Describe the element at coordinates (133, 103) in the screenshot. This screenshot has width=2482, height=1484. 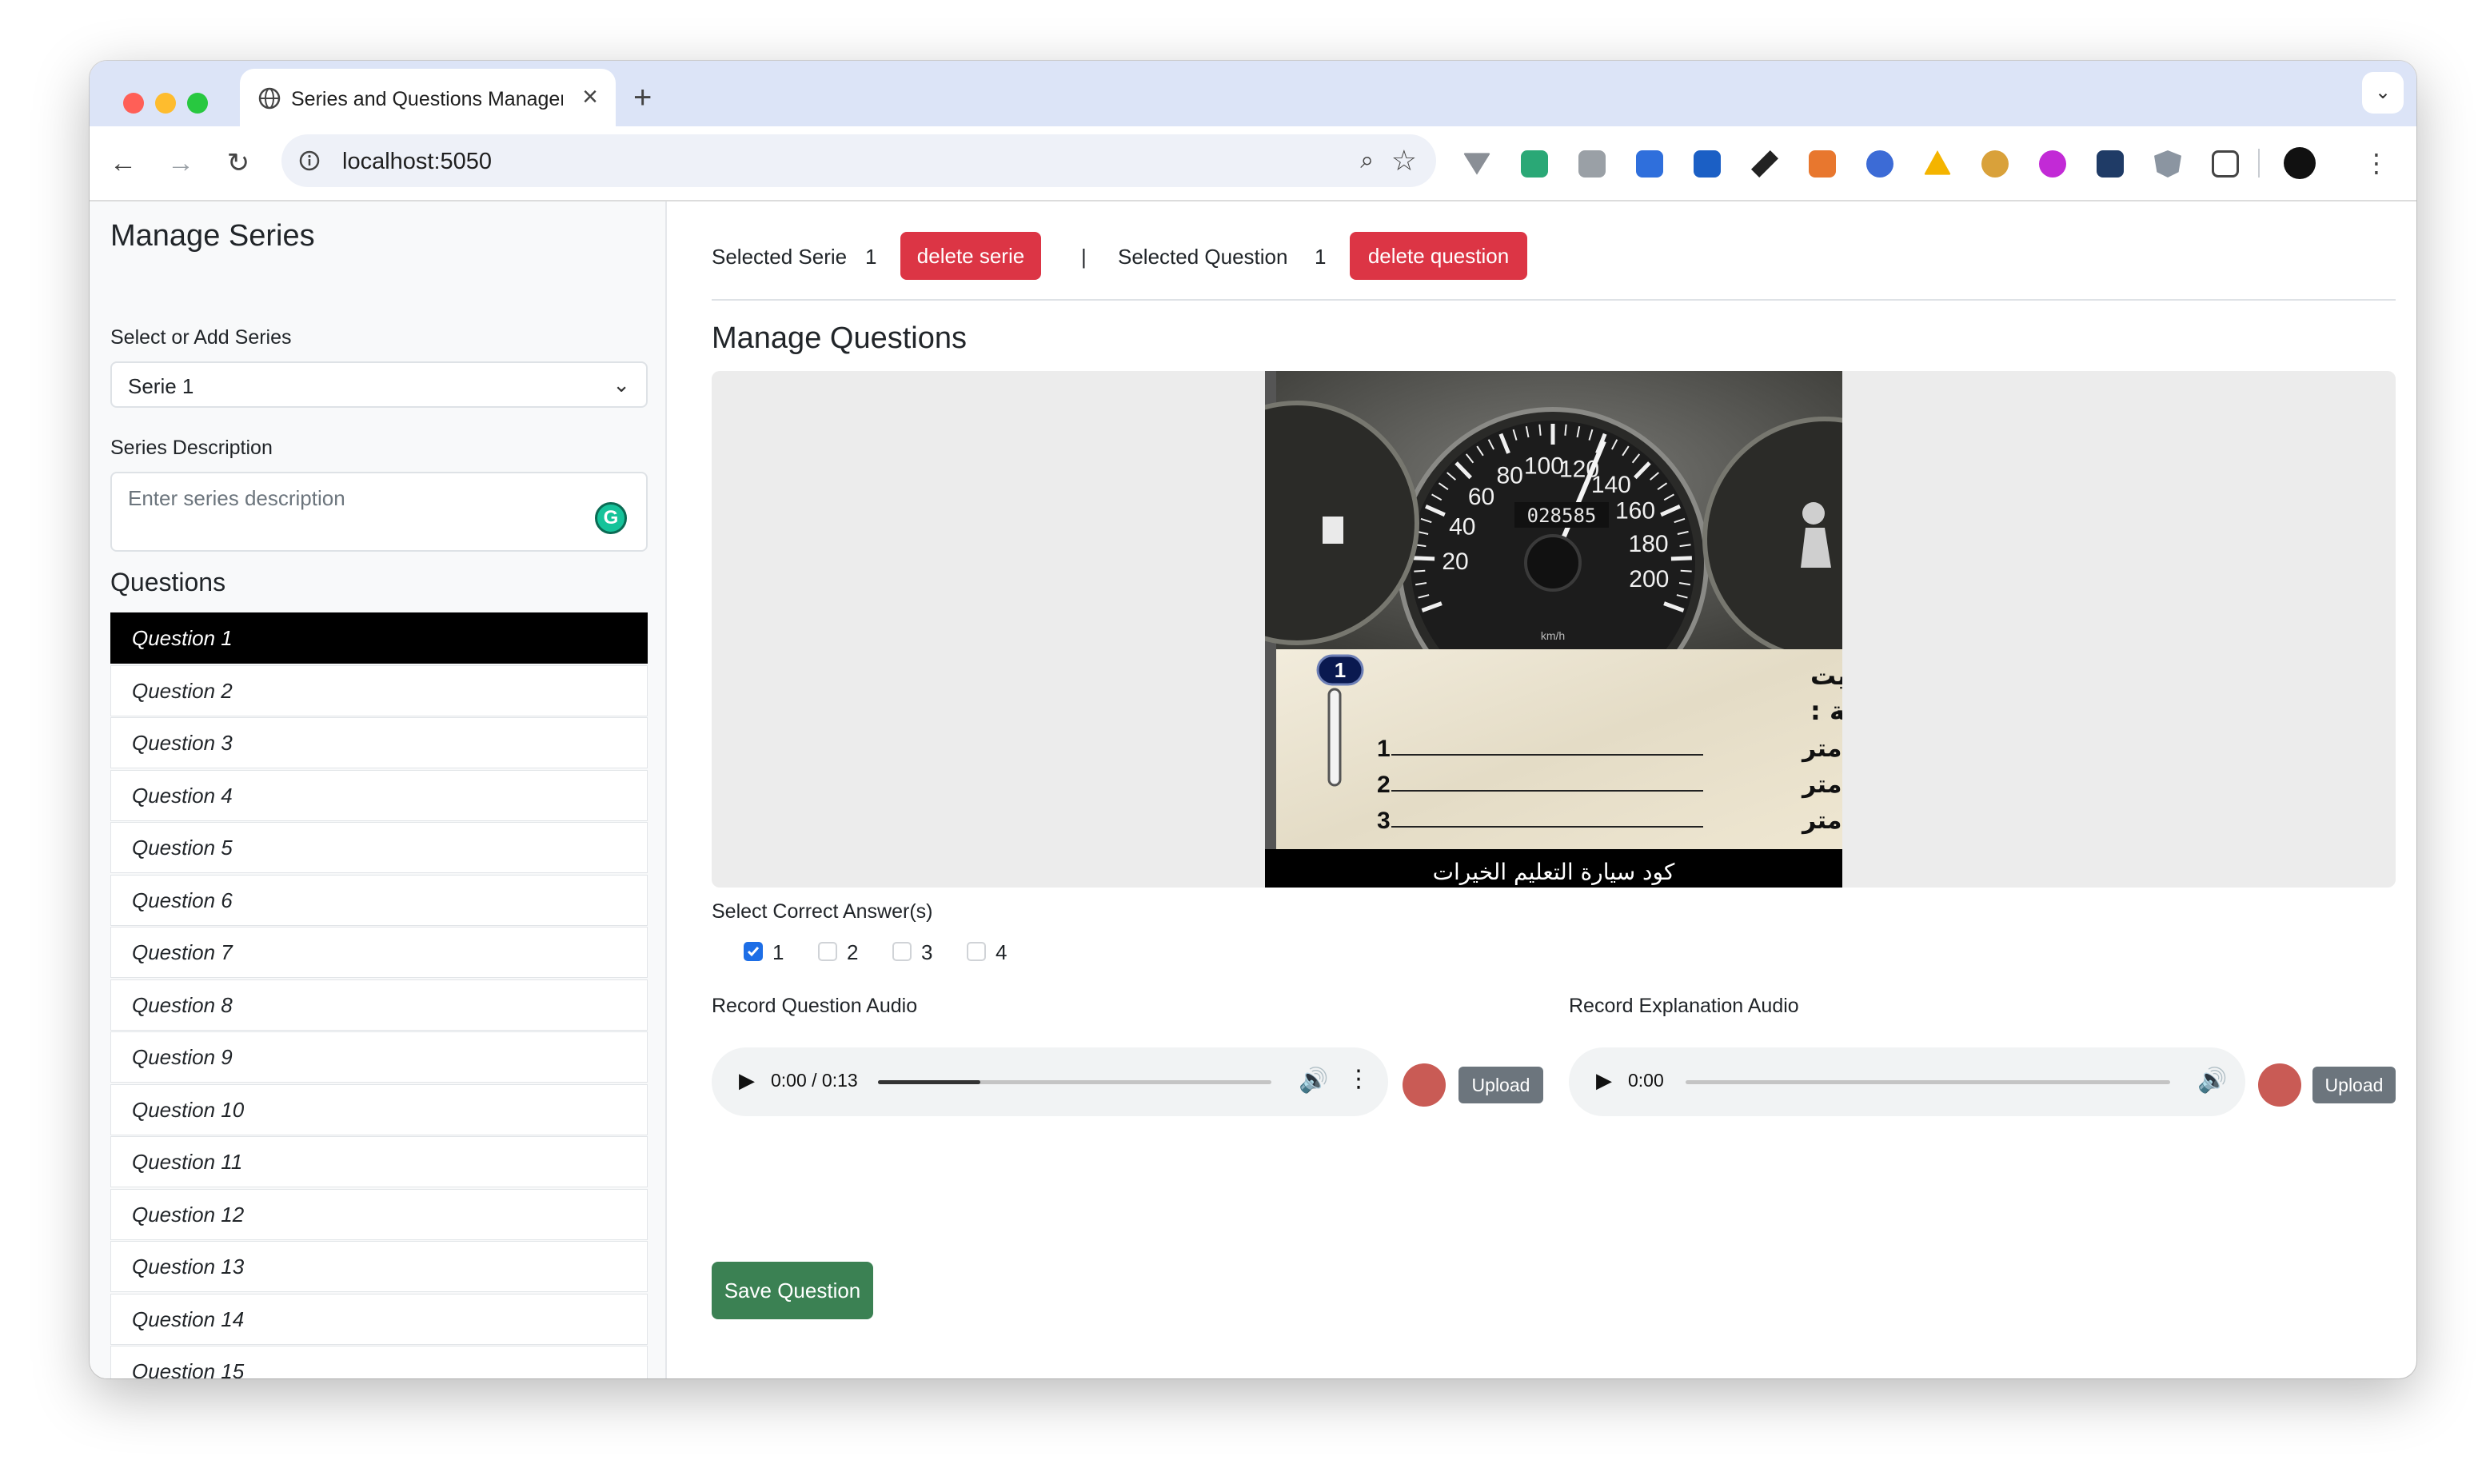
I see `close-window-button` at that location.